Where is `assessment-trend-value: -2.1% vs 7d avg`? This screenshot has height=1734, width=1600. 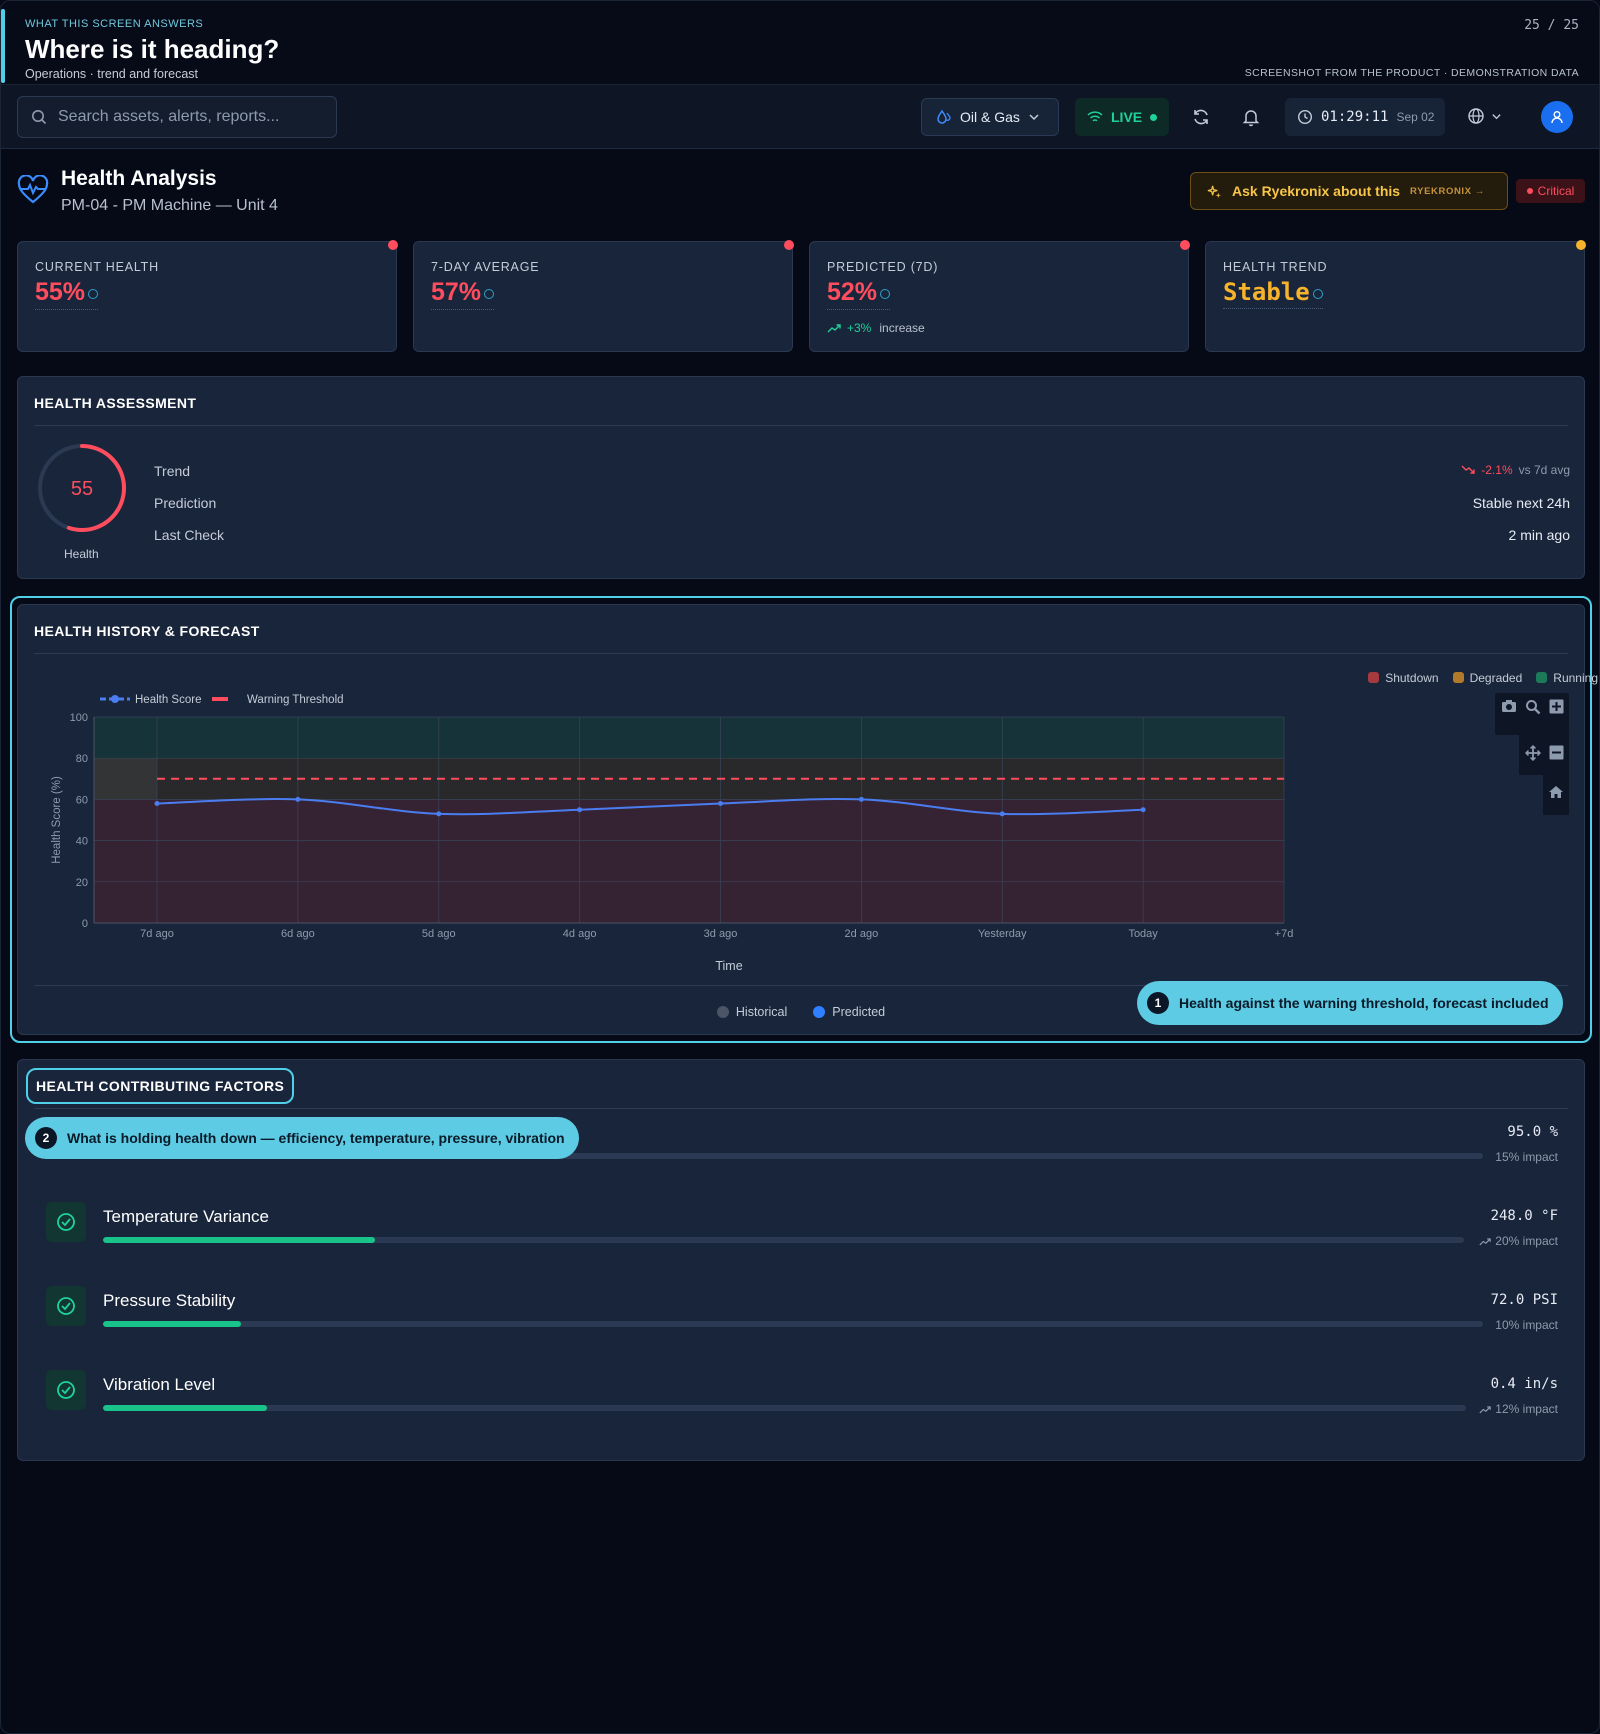 assessment-trend-value: -2.1% vs 7d avg is located at coordinates (1515, 470).